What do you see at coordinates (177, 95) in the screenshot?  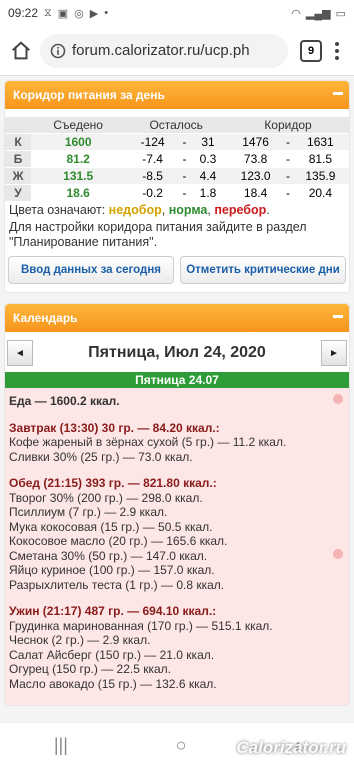 I see `corridor-panel-header: Коридор питания за день` at bounding box center [177, 95].